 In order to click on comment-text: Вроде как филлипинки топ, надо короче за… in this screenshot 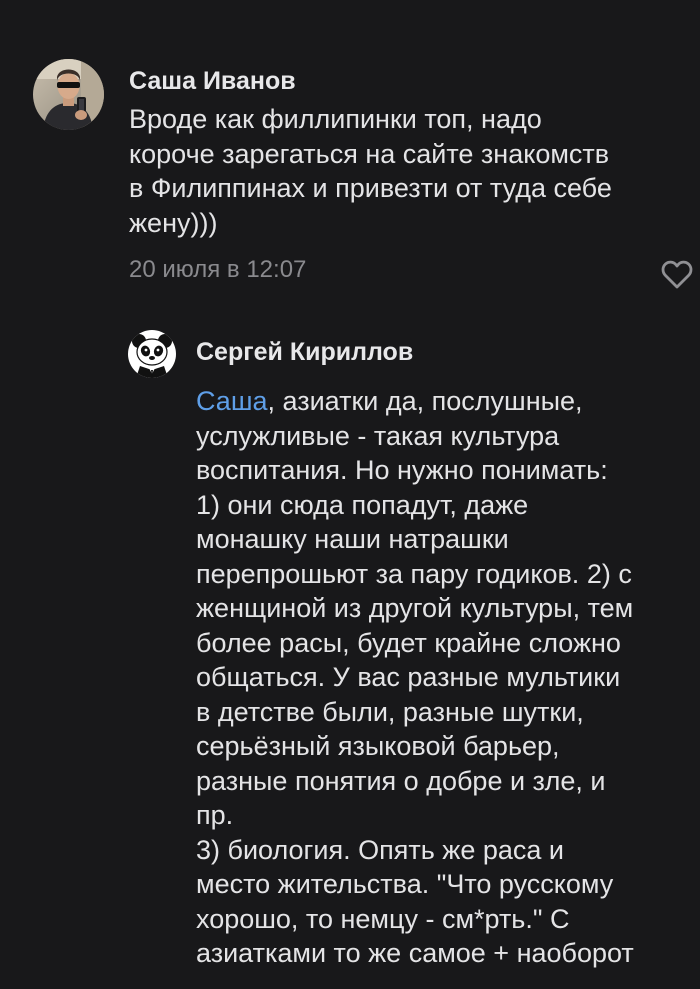, I will do `click(370, 171)`.